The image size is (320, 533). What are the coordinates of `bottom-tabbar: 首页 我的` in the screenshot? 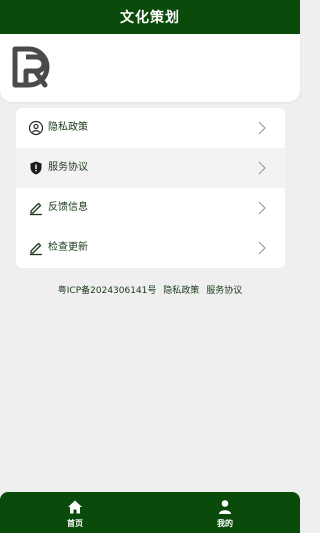 It's located at (150, 512).